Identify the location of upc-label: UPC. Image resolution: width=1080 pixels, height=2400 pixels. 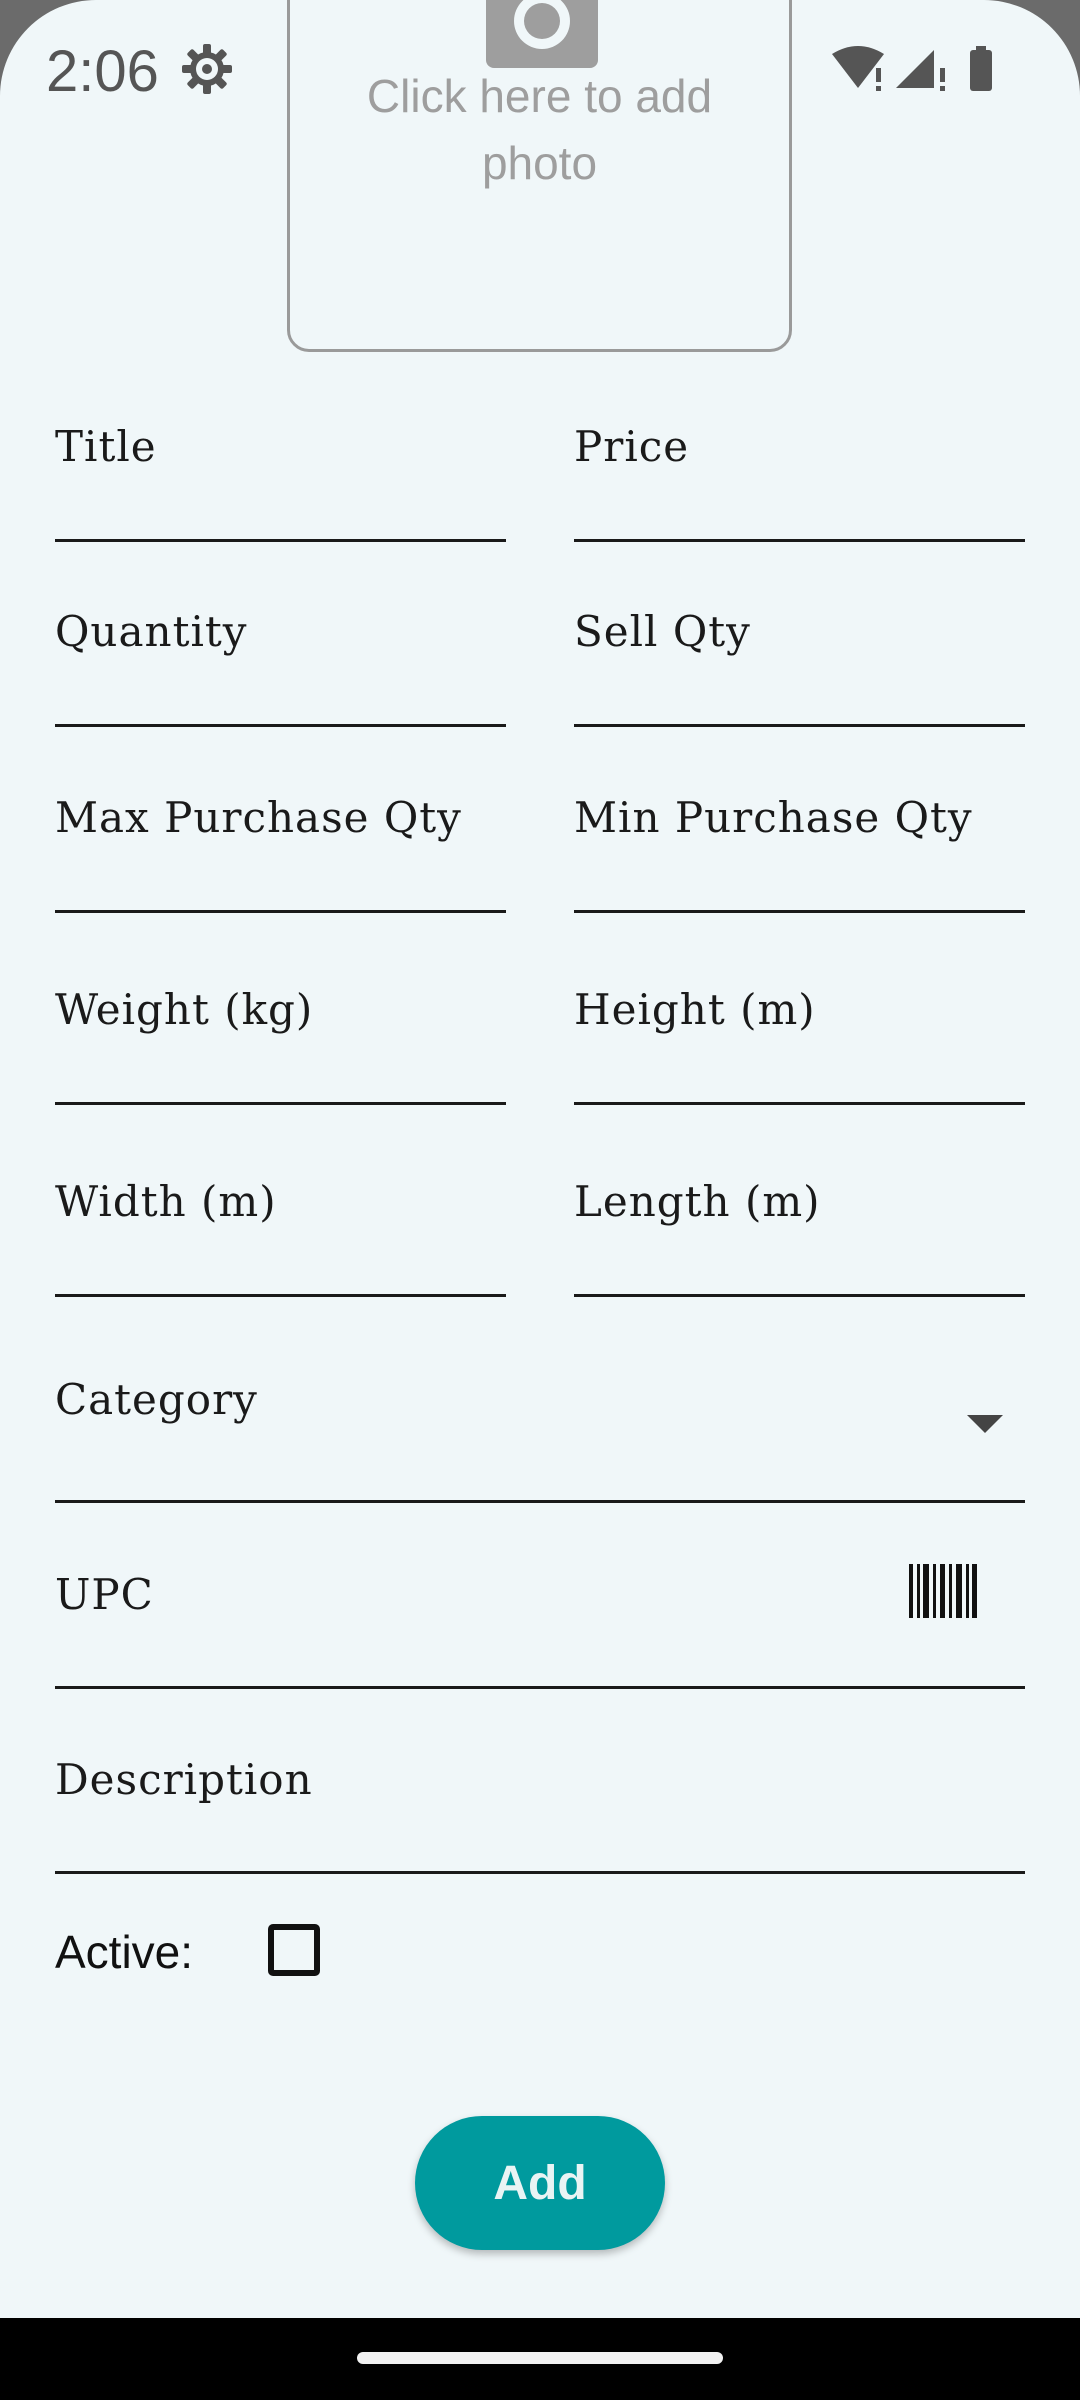
(104, 1594).